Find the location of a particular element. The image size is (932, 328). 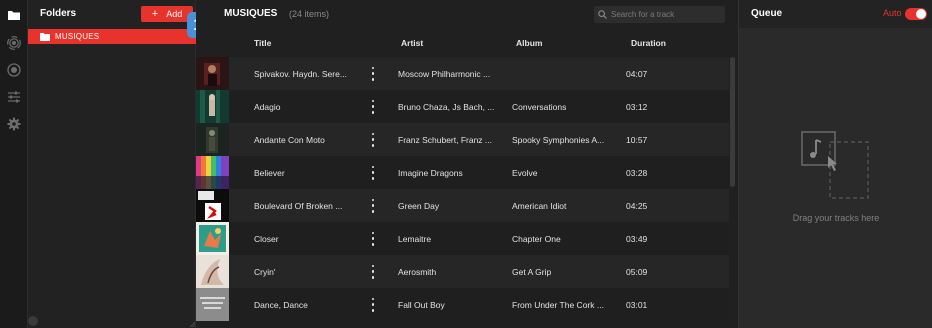

track-title: Believer is located at coordinates (269, 172).